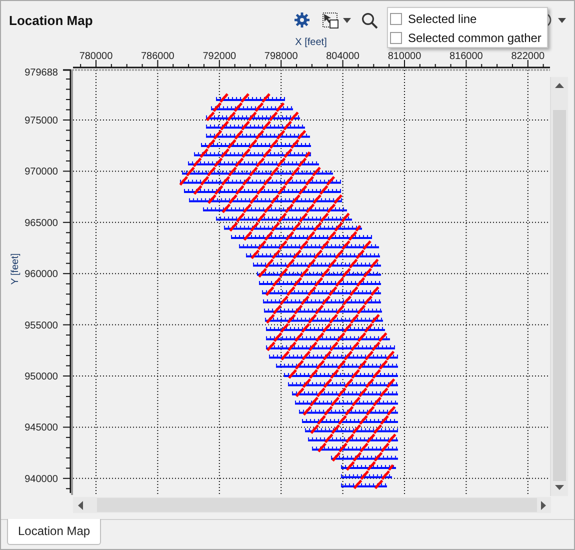 The image size is (575, 550). Describe the element at coordinates (559, 85) in the screenshot. I see `scroll-up-icon` at that location.